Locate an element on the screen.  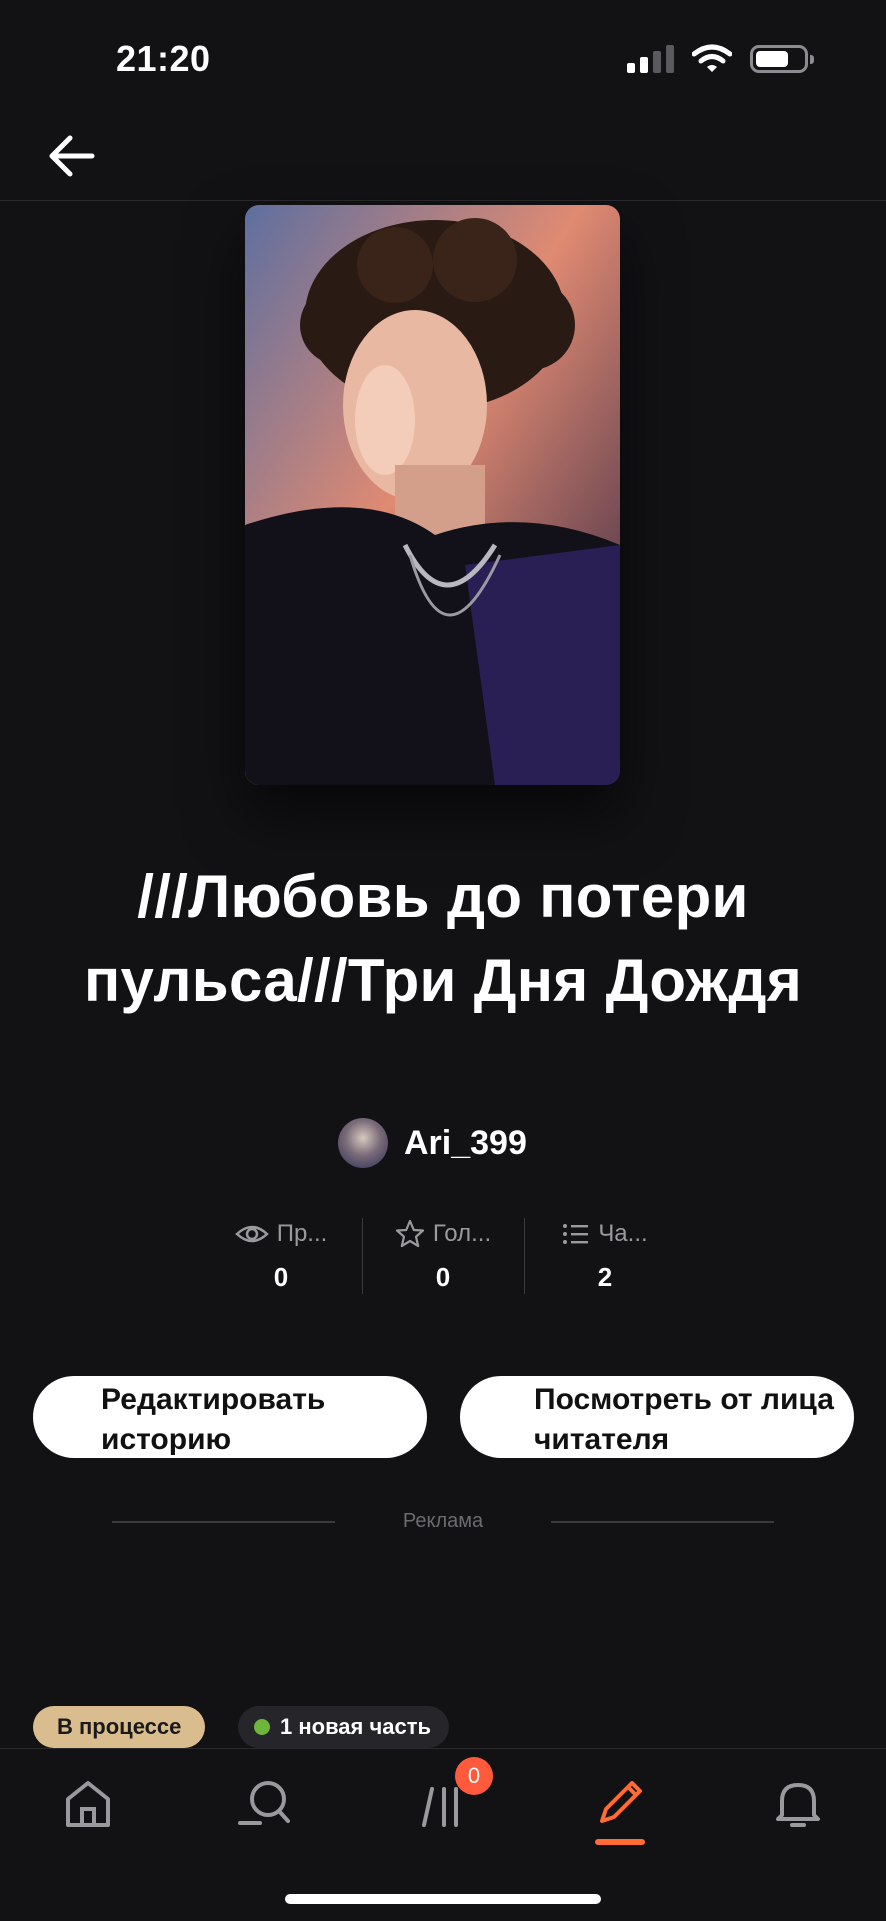
star-icon is located at coordinates (409, 1233).